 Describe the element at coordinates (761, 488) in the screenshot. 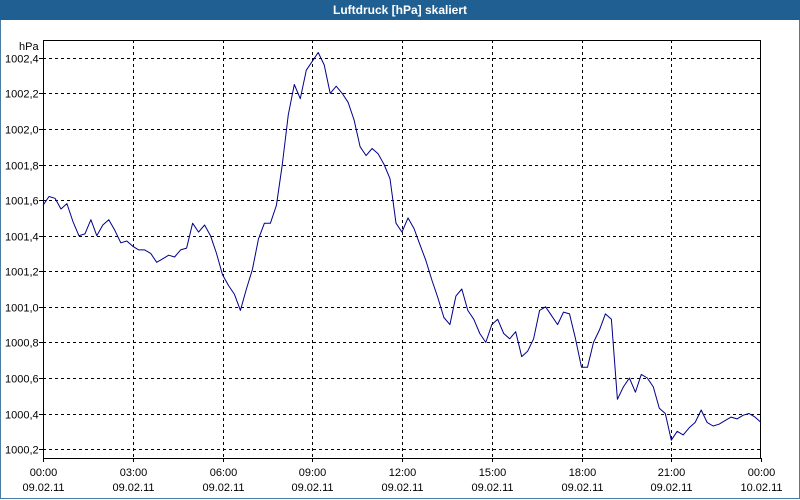

I see `x-tick-date: 10.02.11` at that location.